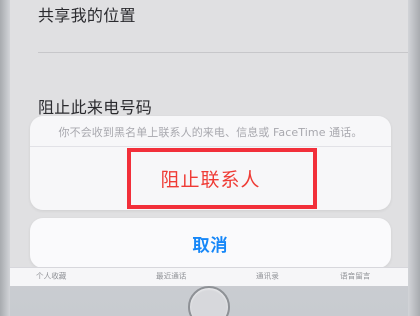 This screenshot has height=316, width=420. I want to click on right-device-bezel, so click(414, 158).